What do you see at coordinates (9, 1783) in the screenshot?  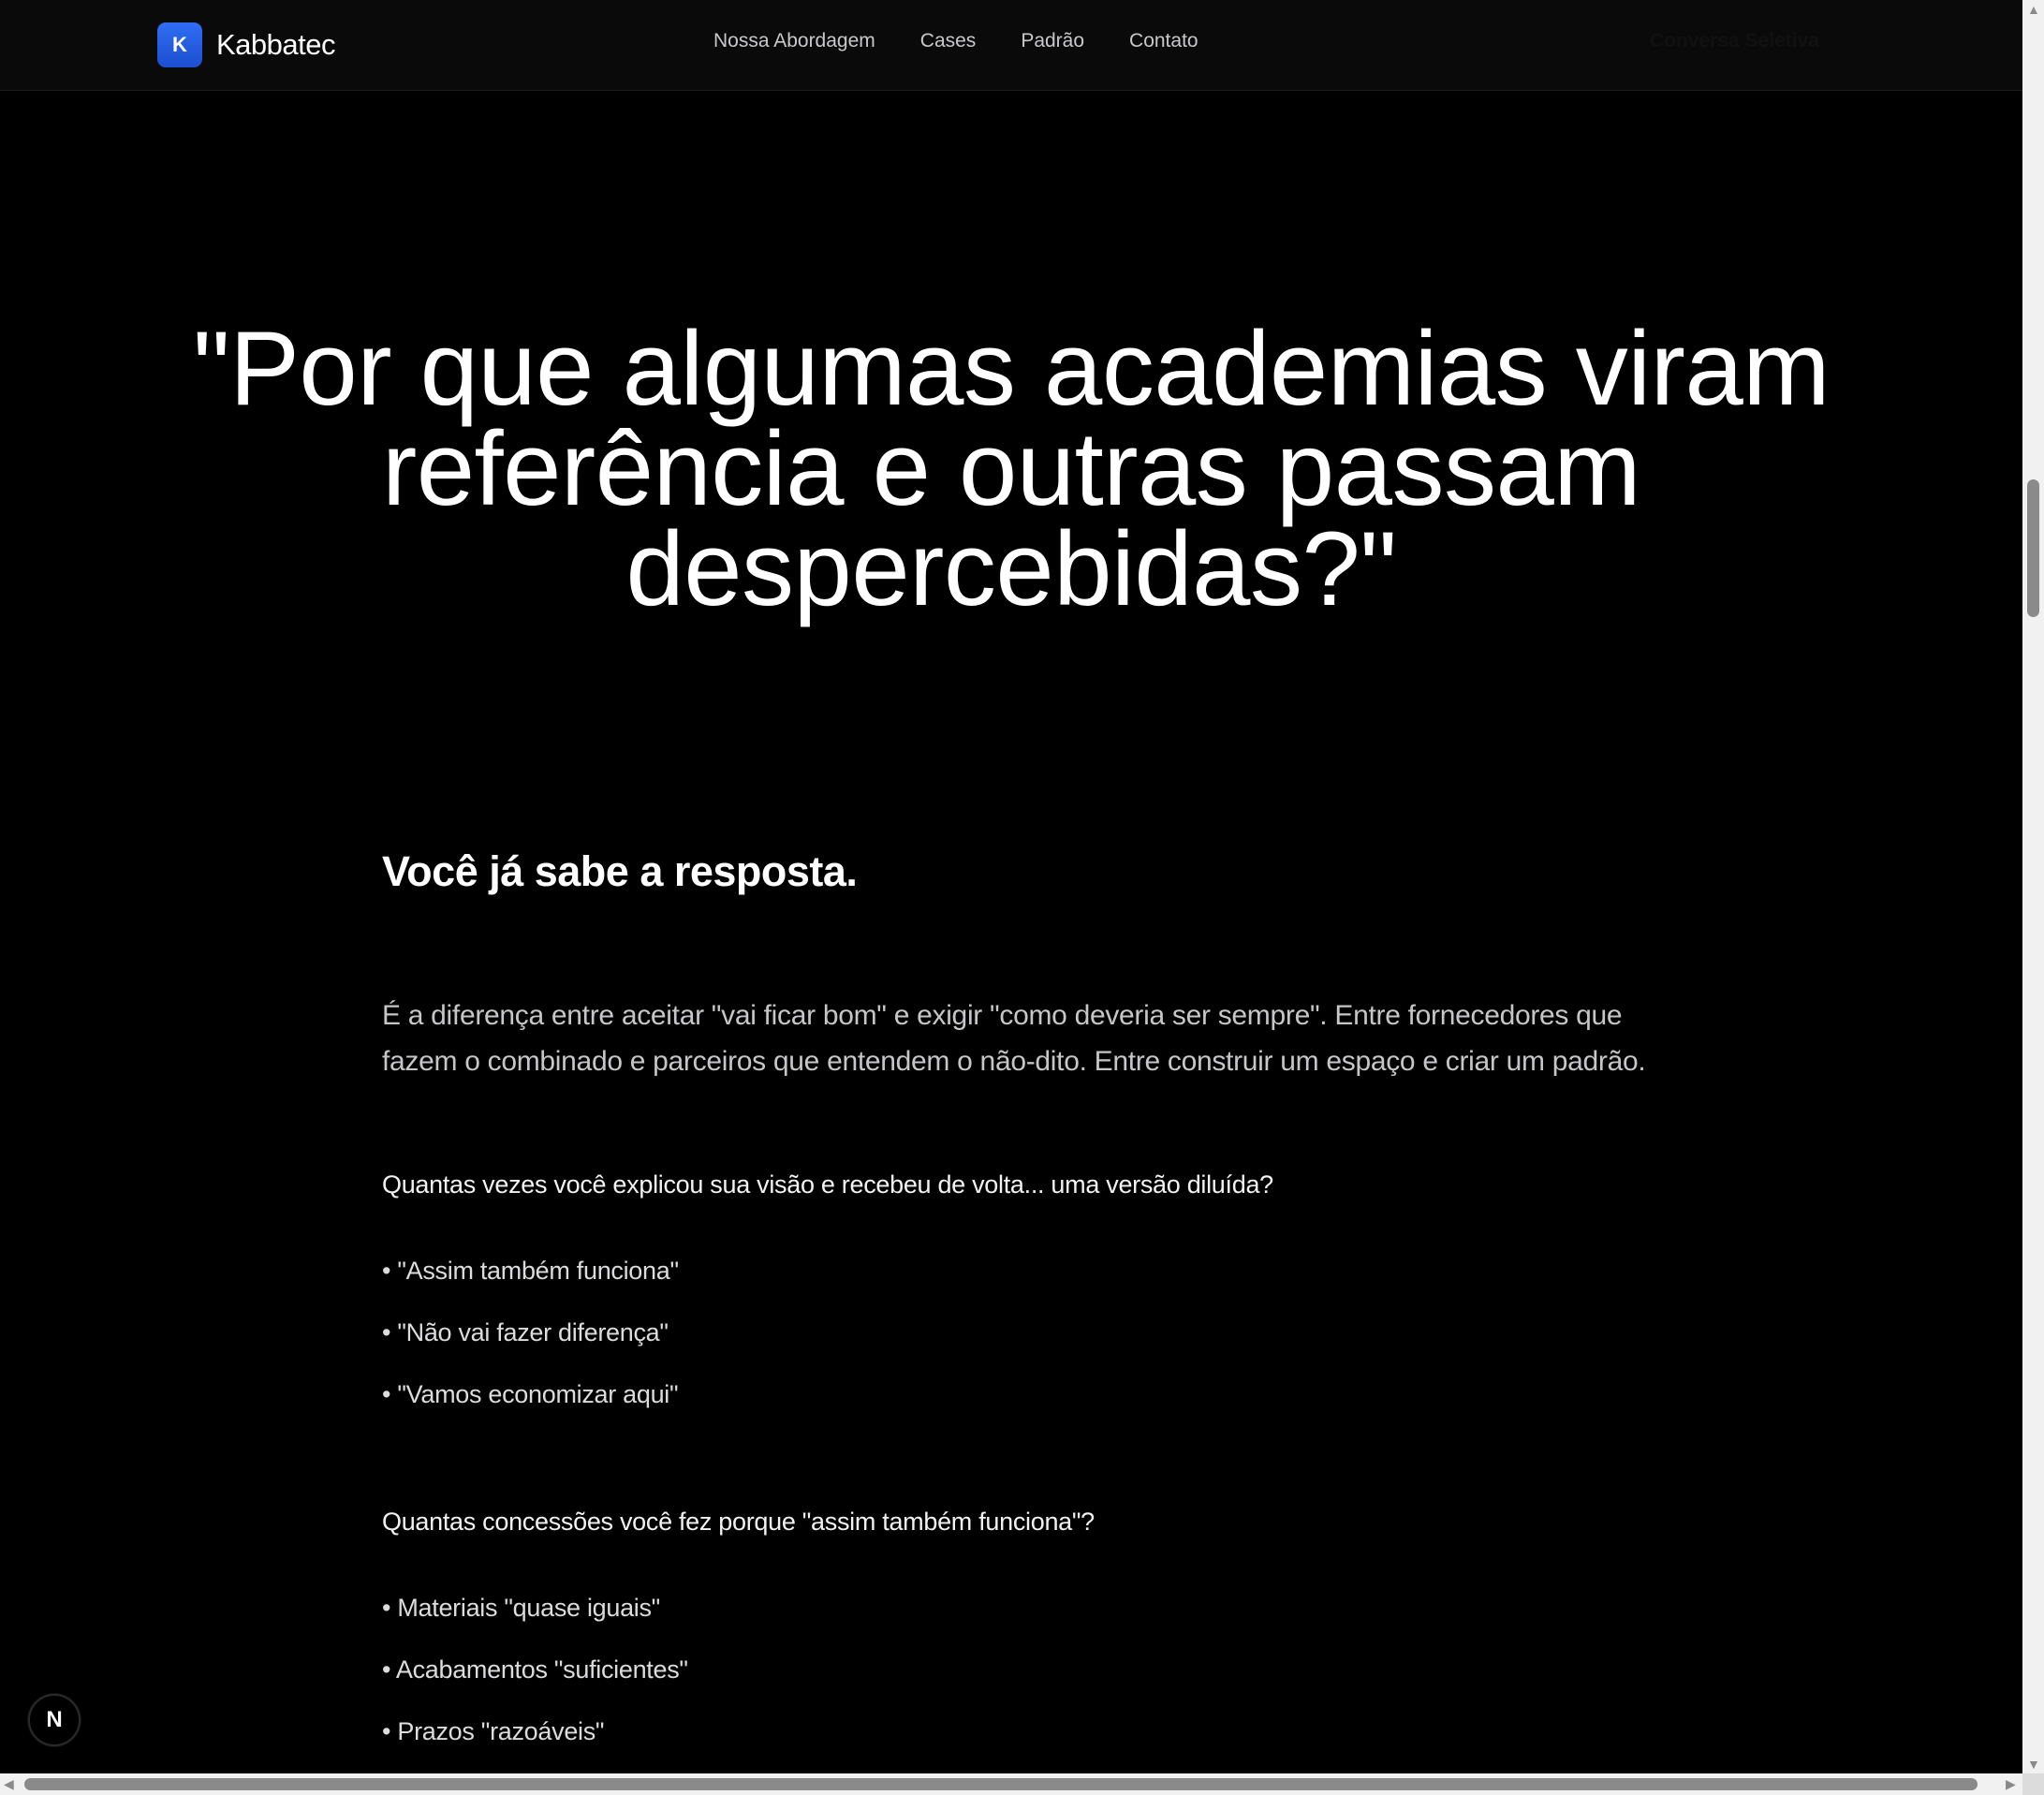 I see `scroll-left-arrow-icon: ◀` at bounding box center [9, 1783].